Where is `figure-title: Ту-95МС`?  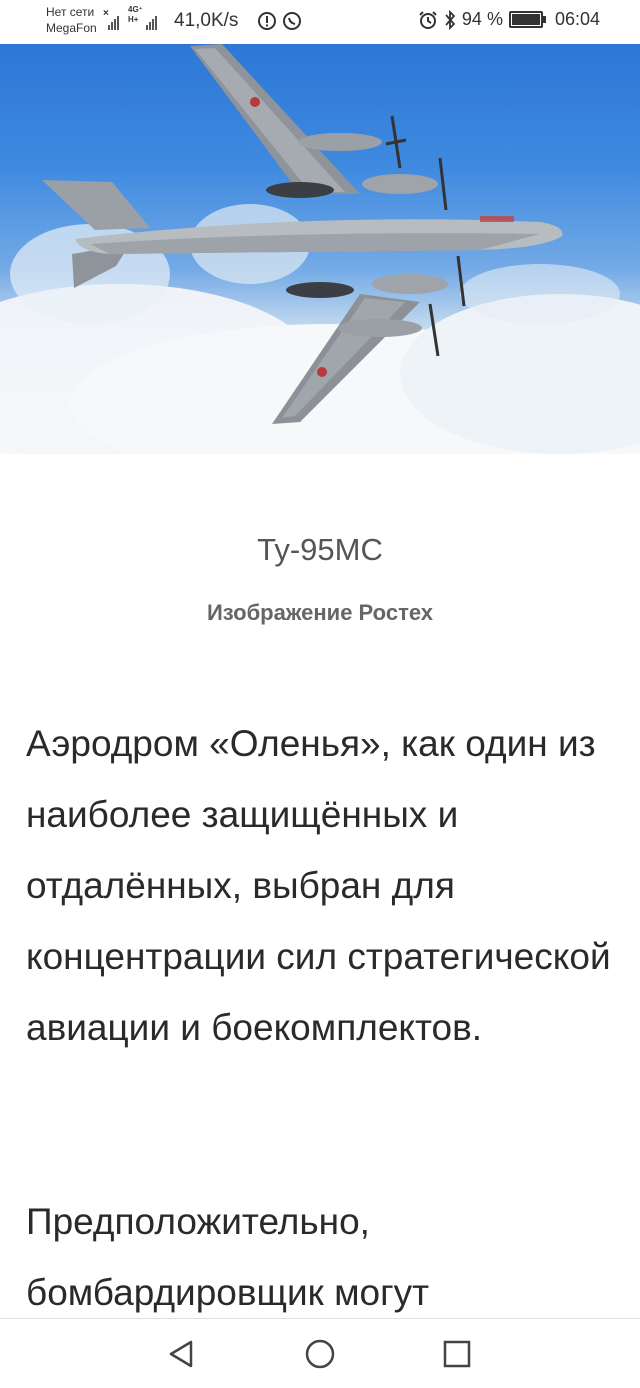 figure-title: Ту-95МС is located at coordinates (320, 549).